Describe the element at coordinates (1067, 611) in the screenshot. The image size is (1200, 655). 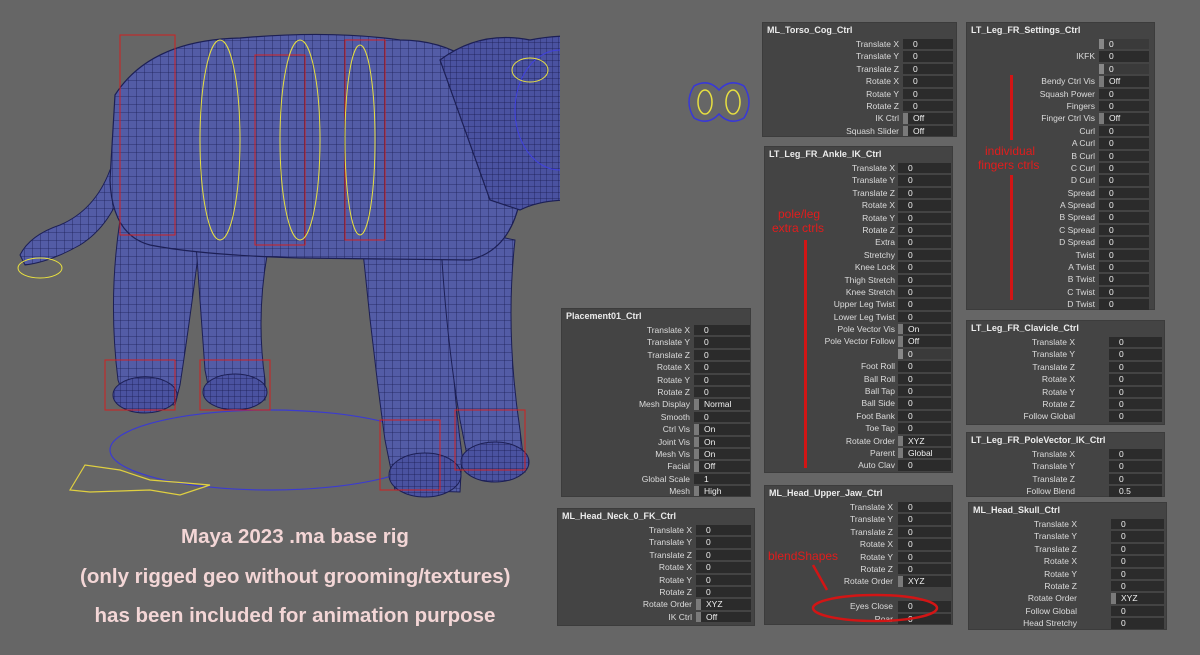
I see `channel-row: Follow Global 0` at that location.